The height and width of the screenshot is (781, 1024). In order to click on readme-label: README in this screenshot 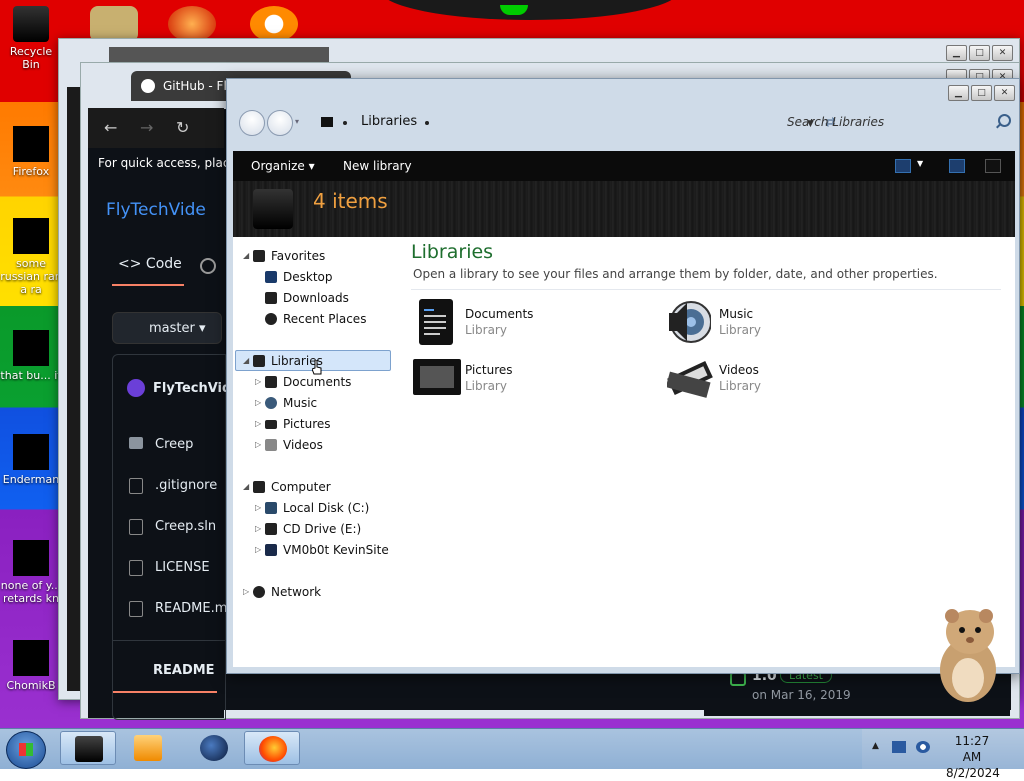, I will do `click(184, 670)`.